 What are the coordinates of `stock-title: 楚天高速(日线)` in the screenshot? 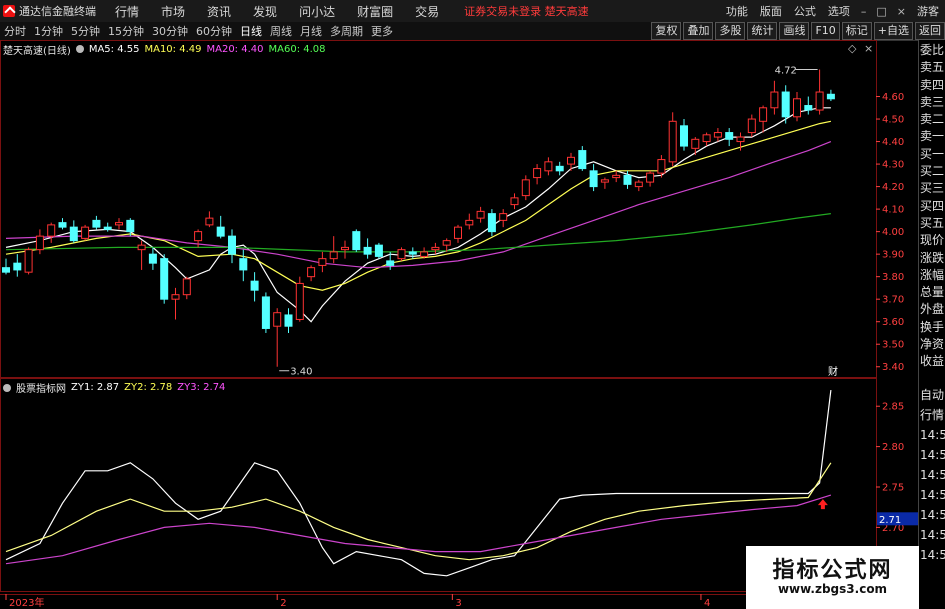 It's located at (37, 49).